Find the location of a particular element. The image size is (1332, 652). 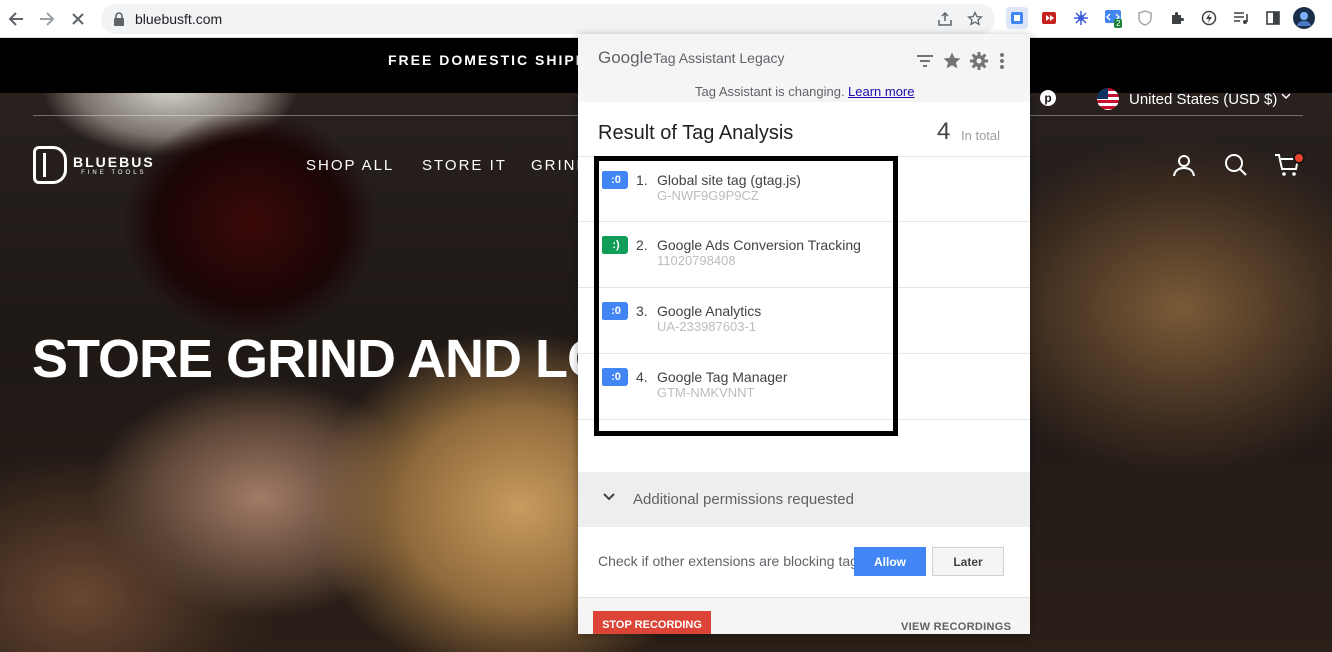

tag-count: 4 is located at coordinates (944, 131).